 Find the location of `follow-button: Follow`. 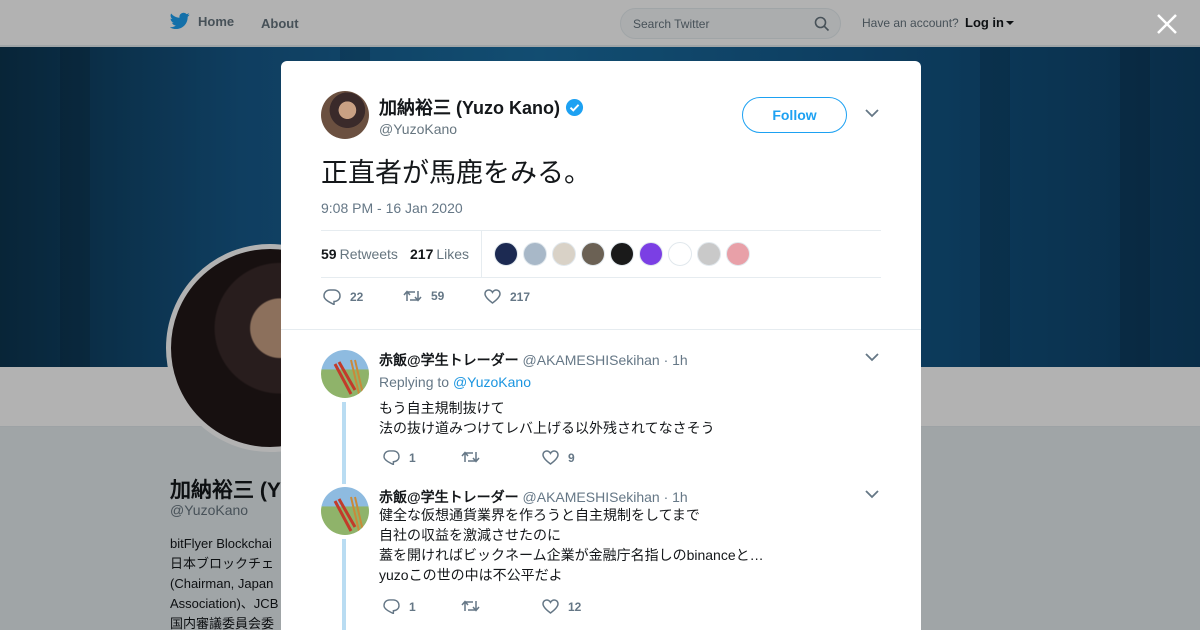

follow-button: Follow is located at coordinates (794, 115).